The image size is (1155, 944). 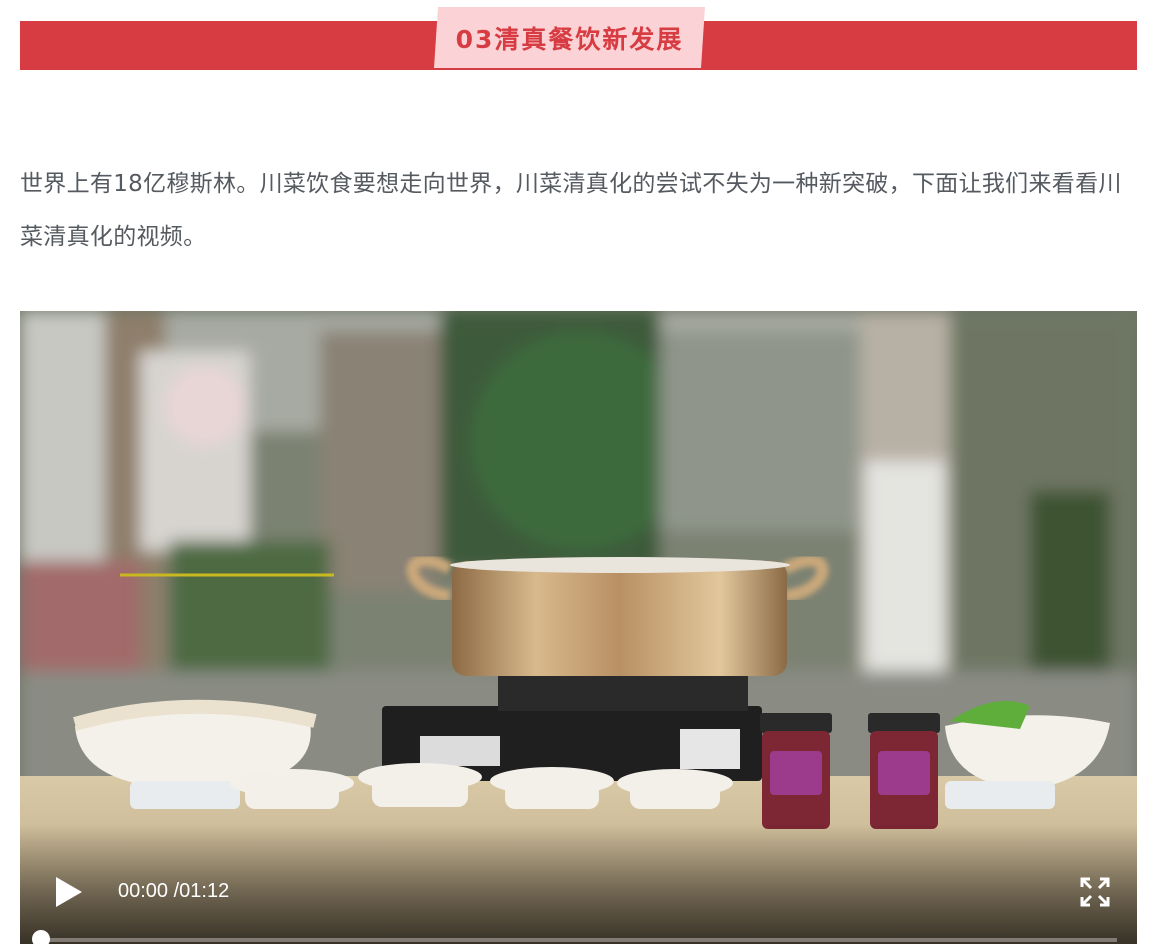 I want to click on video-time: 00:00 /01:12, so click(x=173, y=891).